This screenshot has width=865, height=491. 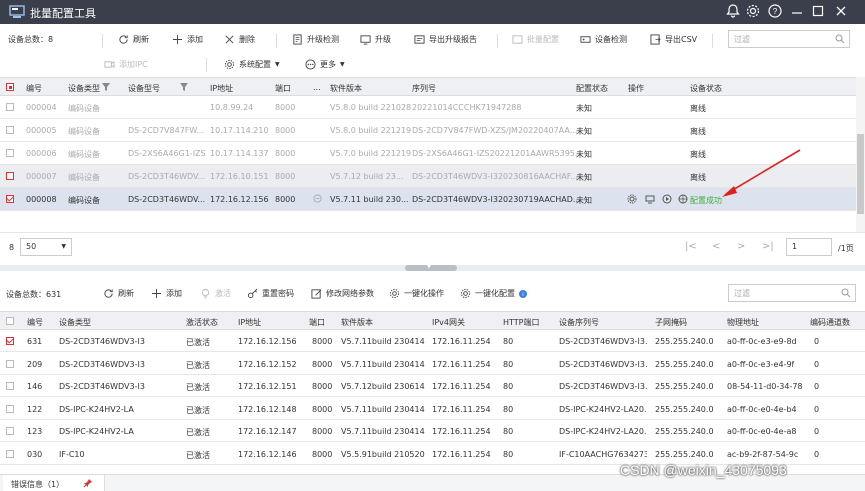 I want to click on cell-ip: 10.8.99.24, so click(x=232, y=107).